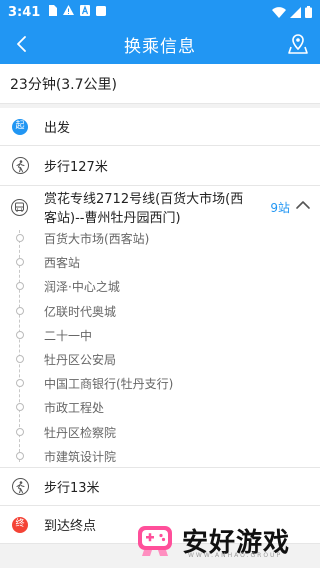 This screenshot has height=568, width=320. I want to click on stop-item: 百货大市场(西客站), so click(160, 238).